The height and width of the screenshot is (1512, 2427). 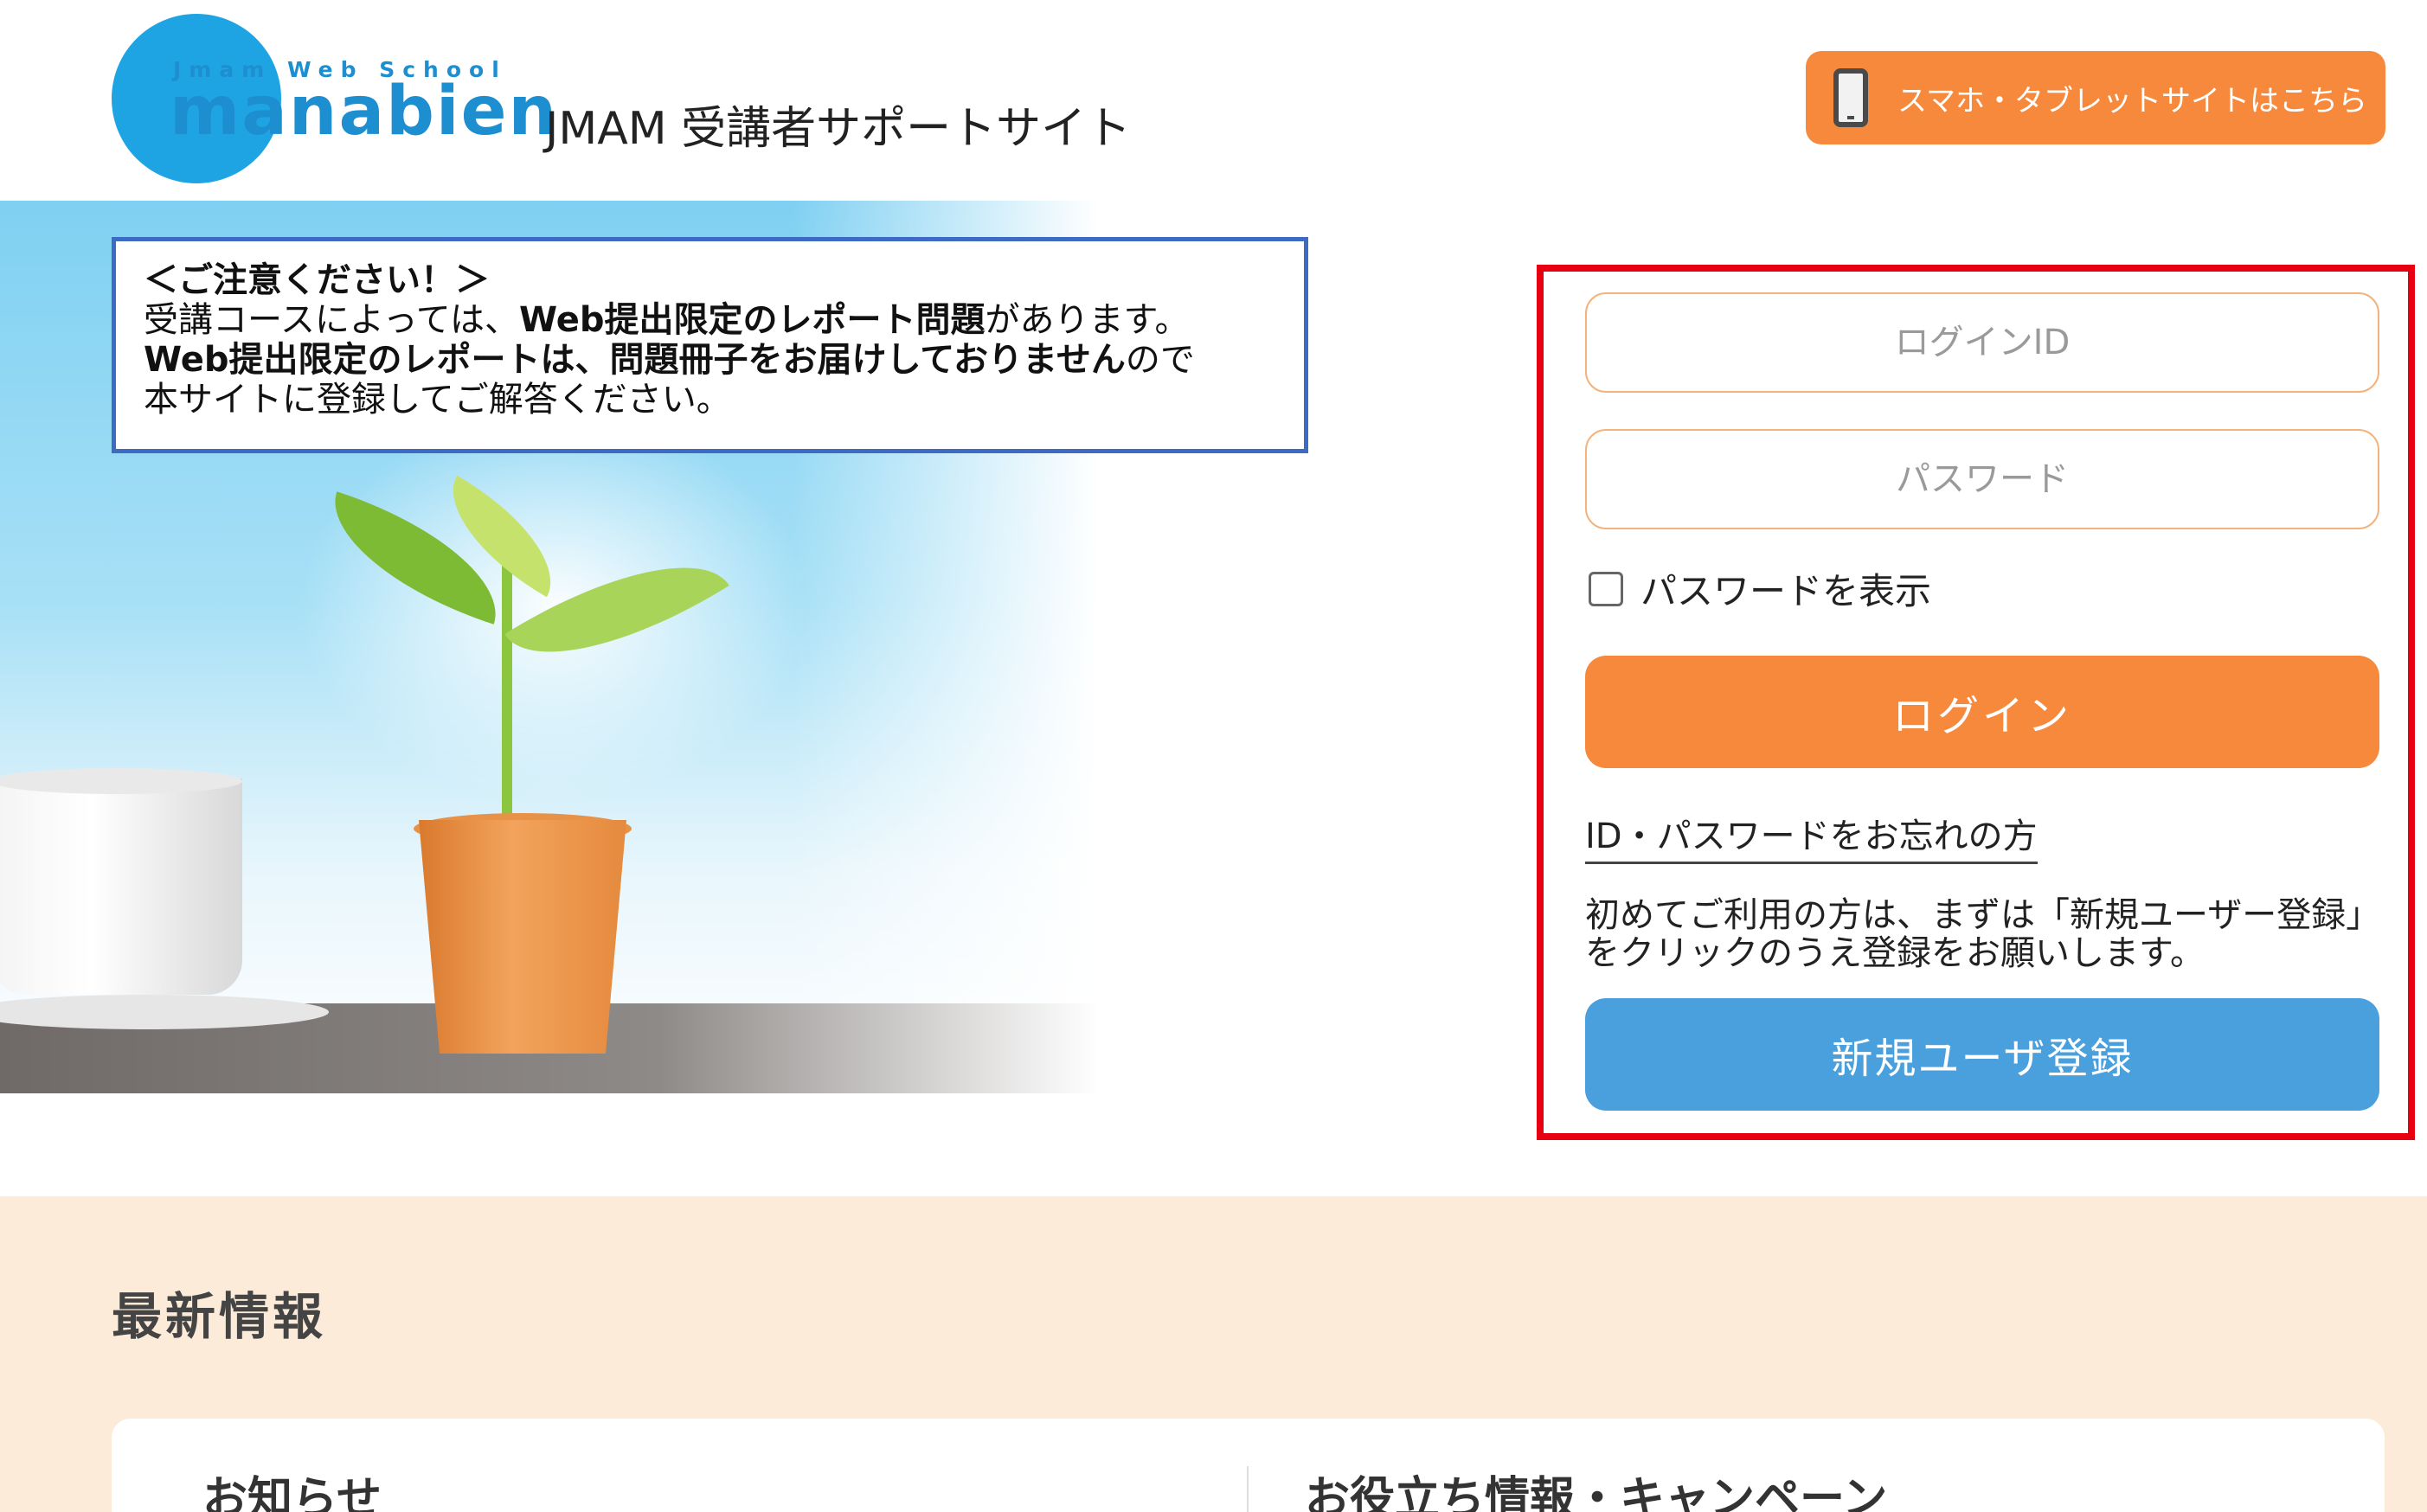 I want to click on login-id-field, so click(x=1982, y=342).